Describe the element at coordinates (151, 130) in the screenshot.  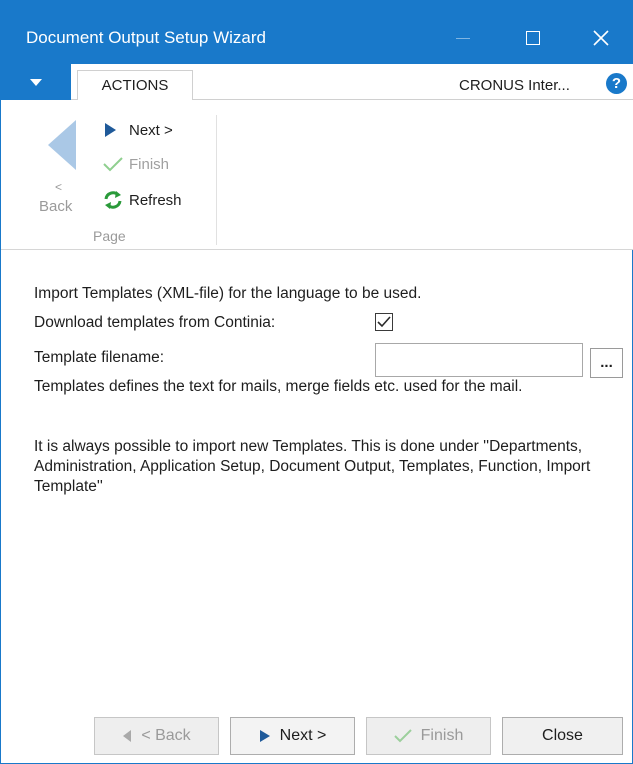
I see `ribbon-next-label: Next >` at that location.